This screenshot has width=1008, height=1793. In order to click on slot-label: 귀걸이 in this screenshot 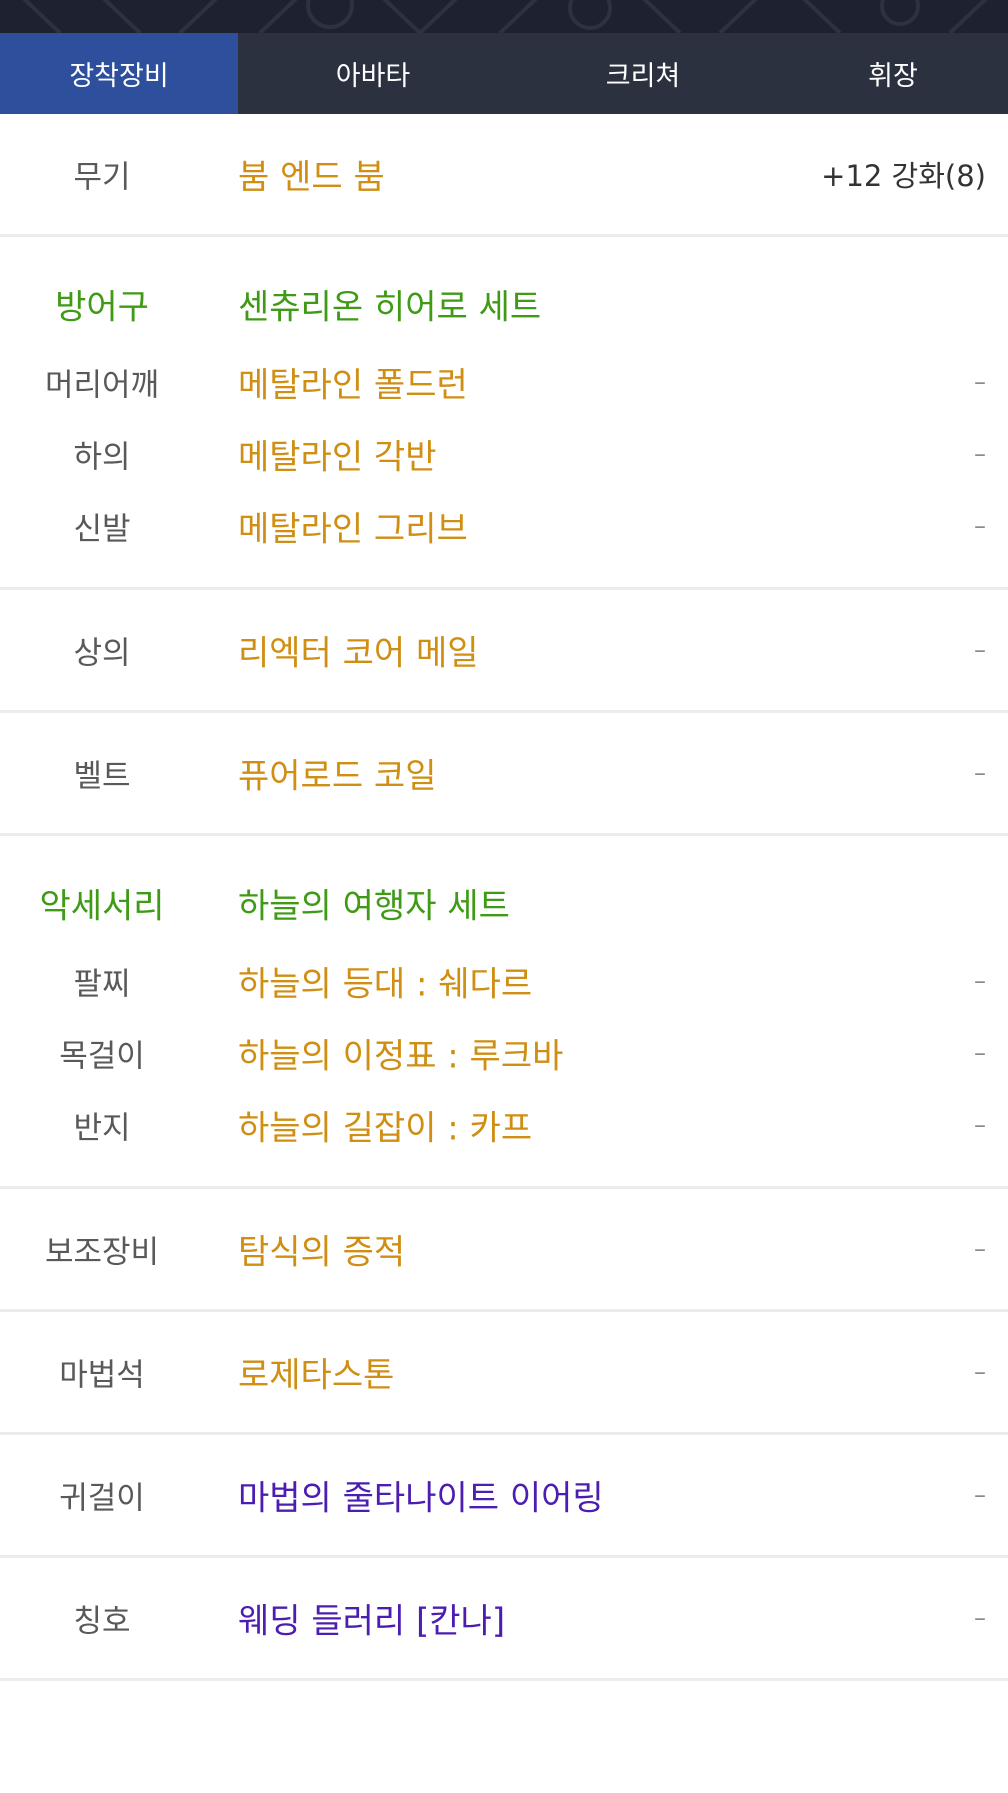, I will do `click(102, 1498)`.